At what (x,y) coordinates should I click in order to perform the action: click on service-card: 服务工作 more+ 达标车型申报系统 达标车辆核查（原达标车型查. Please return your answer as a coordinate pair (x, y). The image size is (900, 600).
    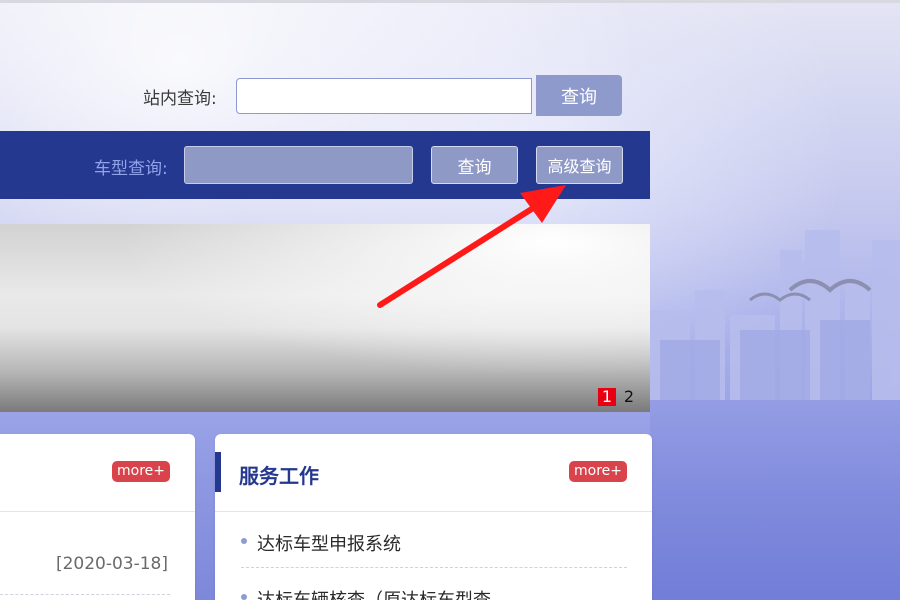
    Looking at the image, I should click on (433, 517).